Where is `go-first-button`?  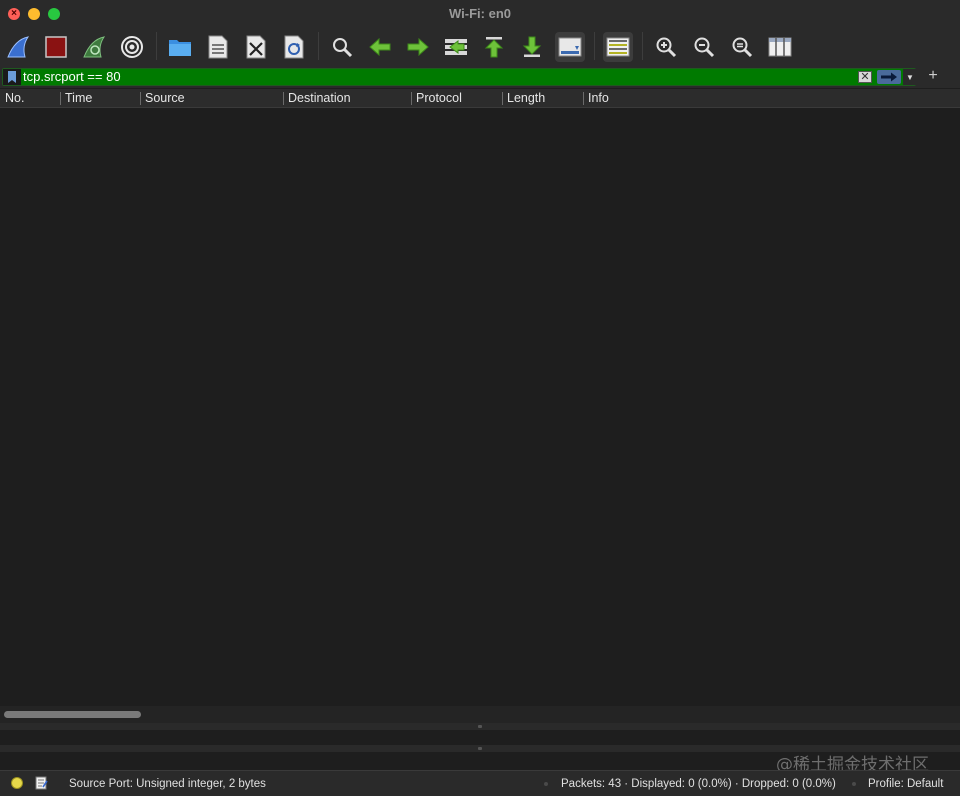
go-first-button is located at coordinates (494, 47).